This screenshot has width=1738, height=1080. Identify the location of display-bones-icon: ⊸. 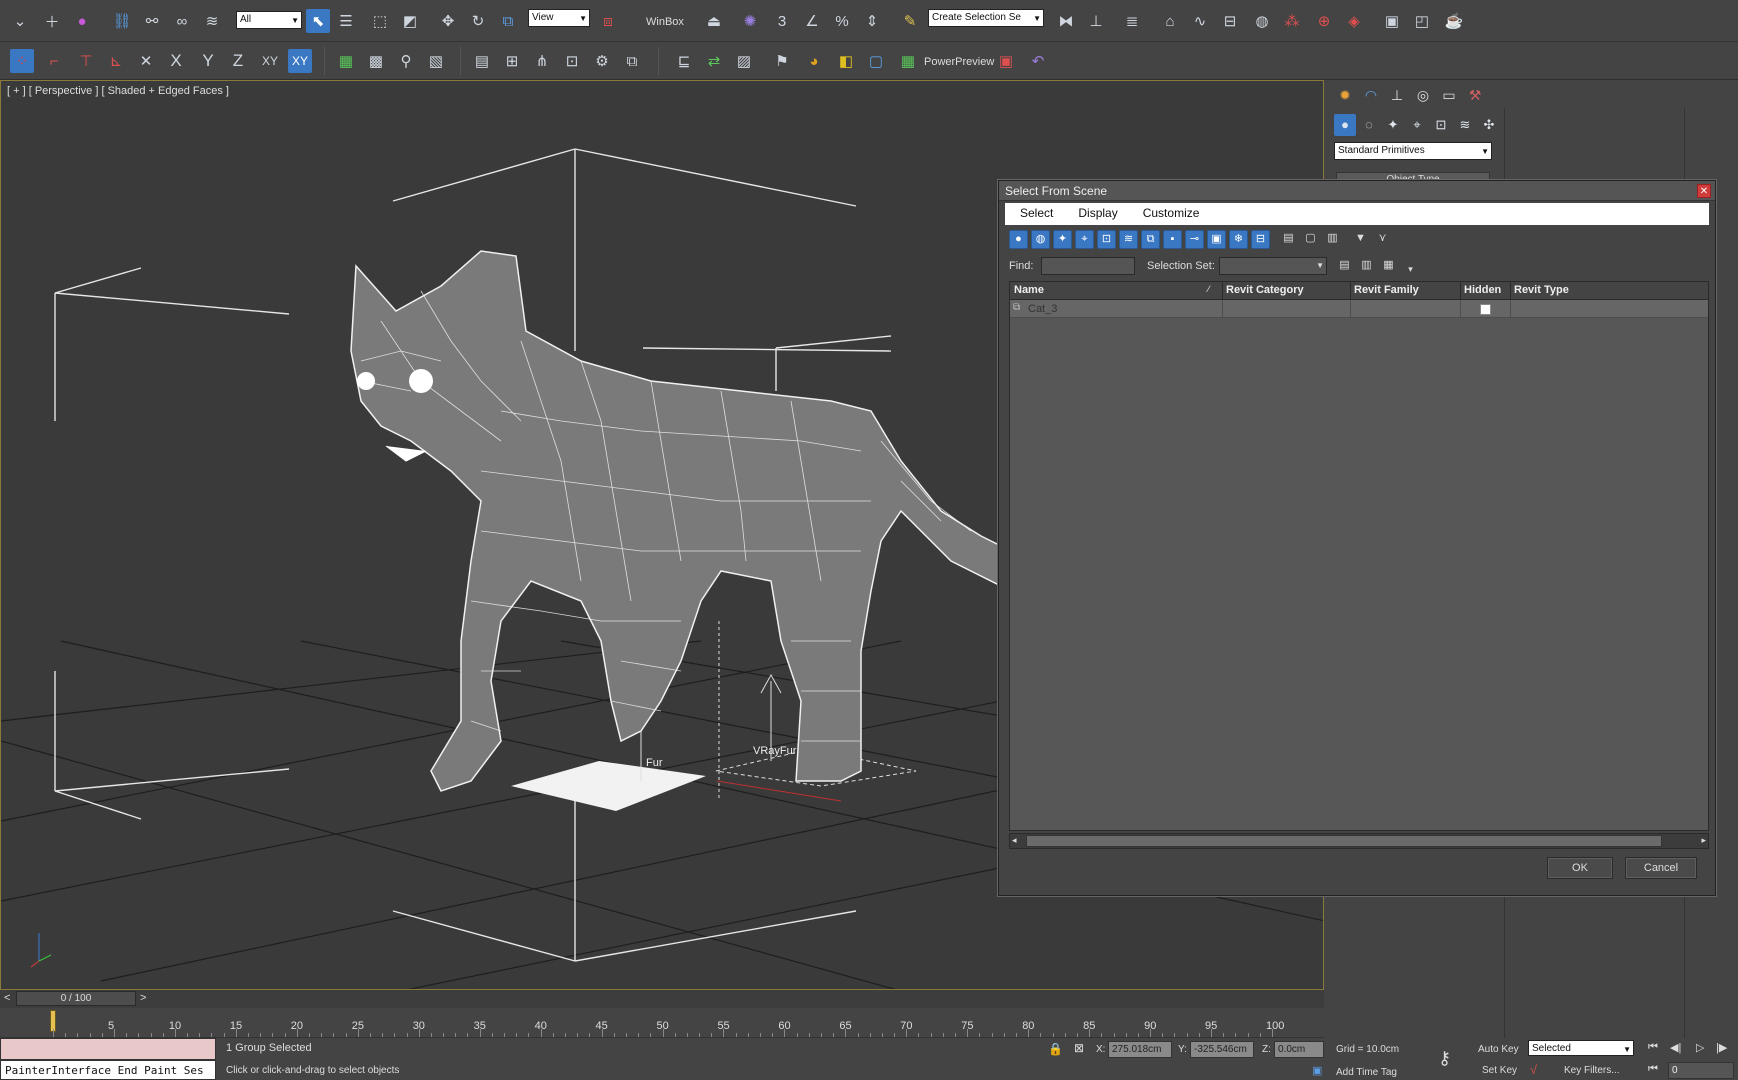
(1194, 239).